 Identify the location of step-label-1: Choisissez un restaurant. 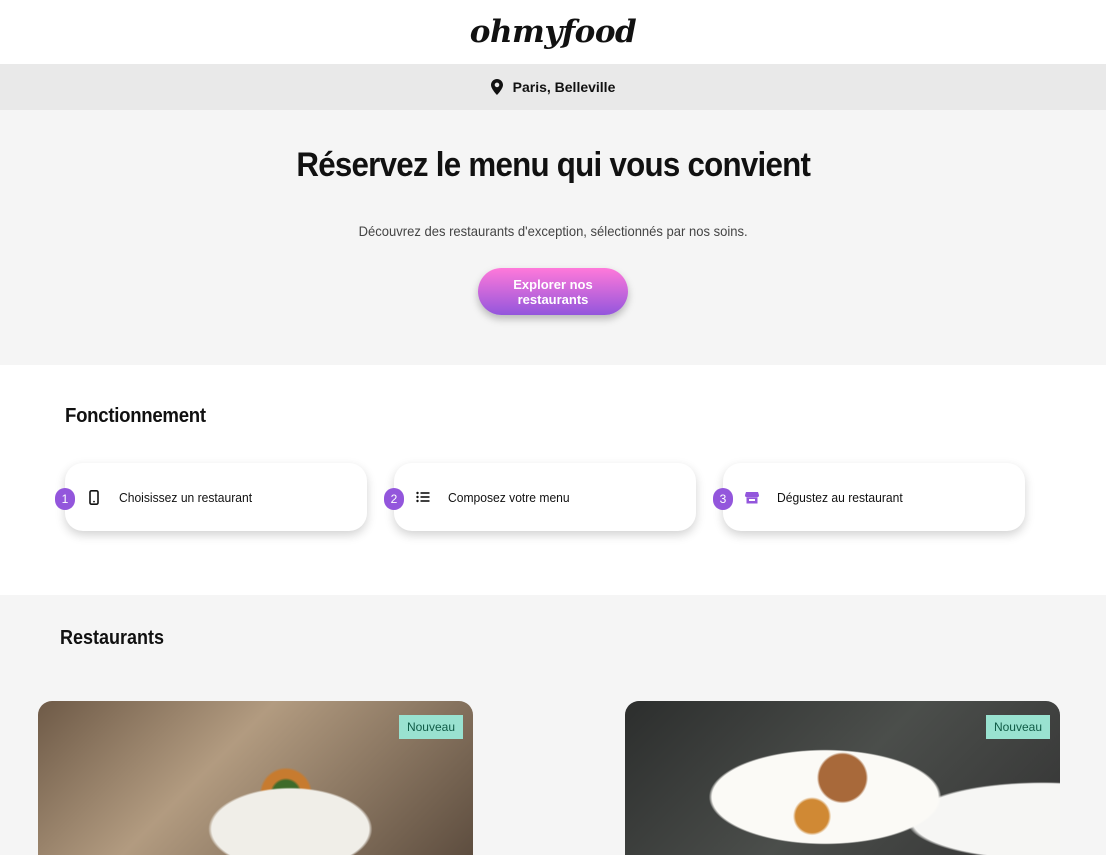
(186, 497).